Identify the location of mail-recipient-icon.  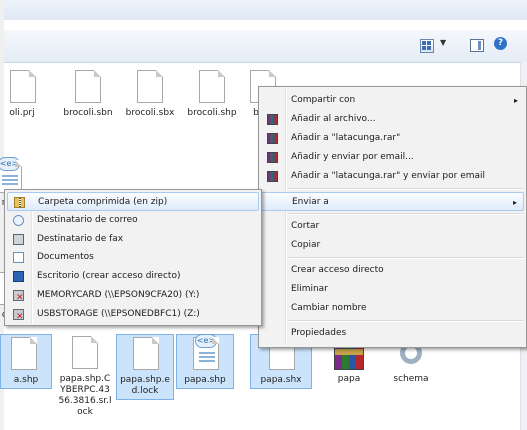
(18, 220).